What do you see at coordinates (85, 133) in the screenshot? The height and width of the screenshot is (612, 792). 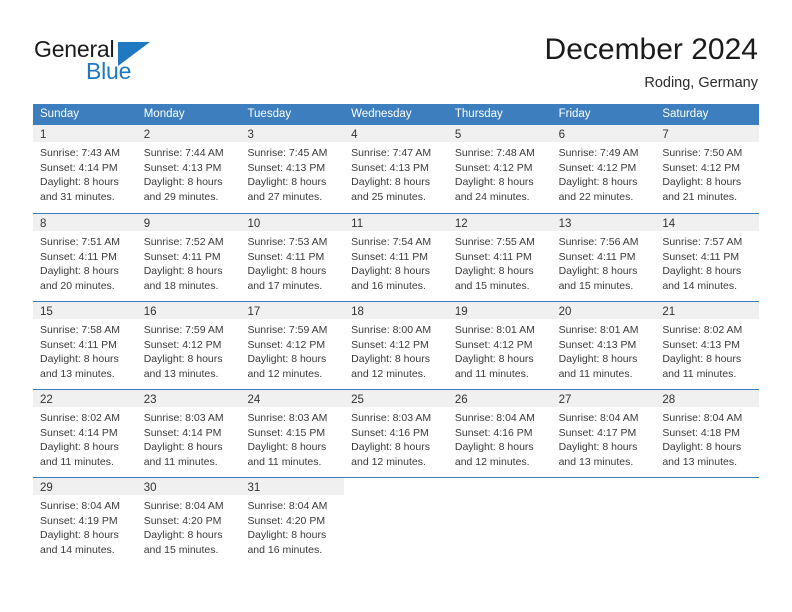 I see `day-number-band: 1` at bounding box center [85, 133].